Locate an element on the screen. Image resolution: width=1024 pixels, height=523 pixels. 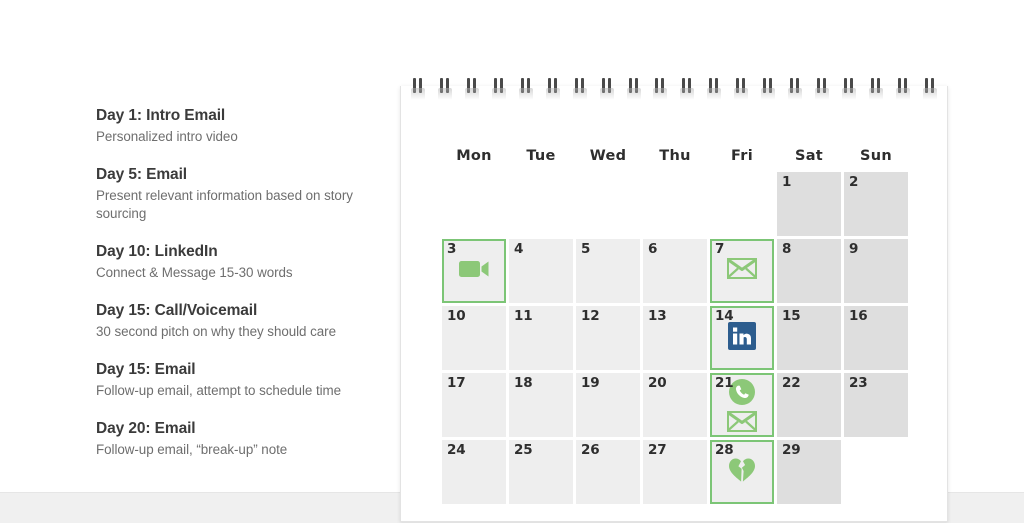
calendar-day-cell-4: 4 is located at coordinates (541, 271).